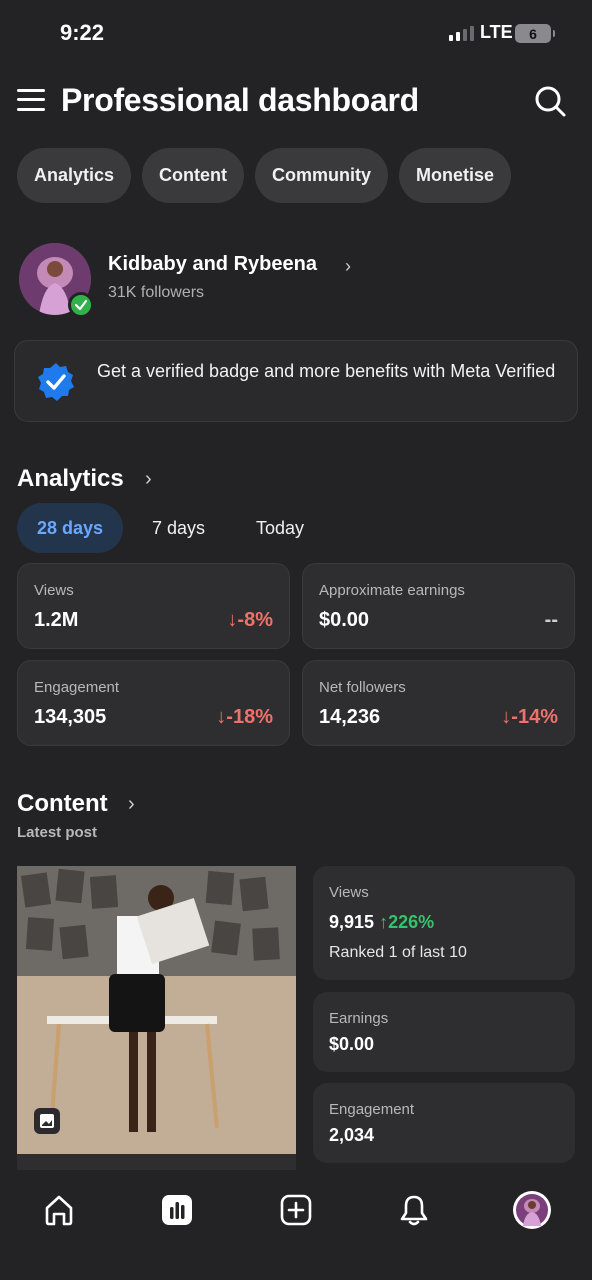  What do you see at coordinates (70, 528) in the screenshot?
I see `range-28-days: 28 days` at bounding box center [70, 528].